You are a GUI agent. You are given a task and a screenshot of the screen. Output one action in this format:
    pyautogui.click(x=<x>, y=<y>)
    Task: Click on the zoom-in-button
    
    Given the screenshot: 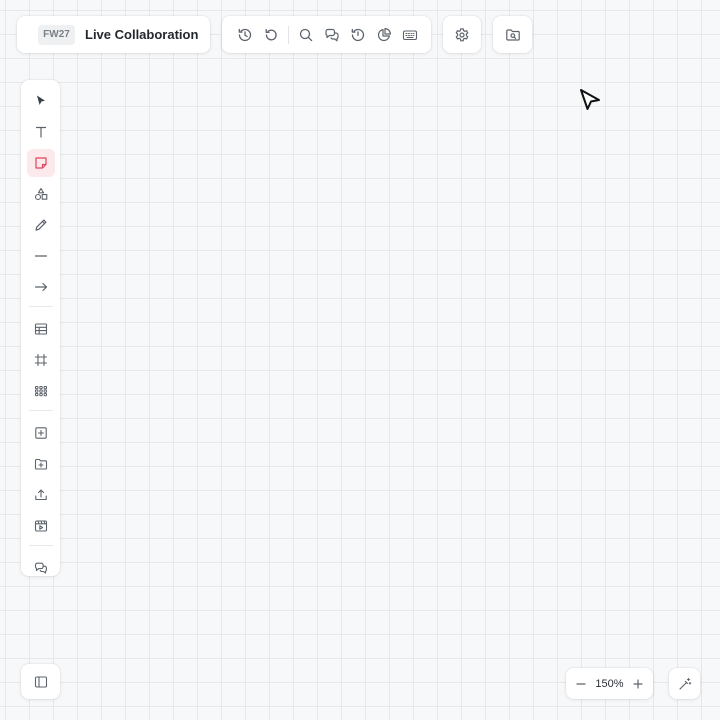 What is the action you would take?
    pyautogui.click(x=638, y=684)
    